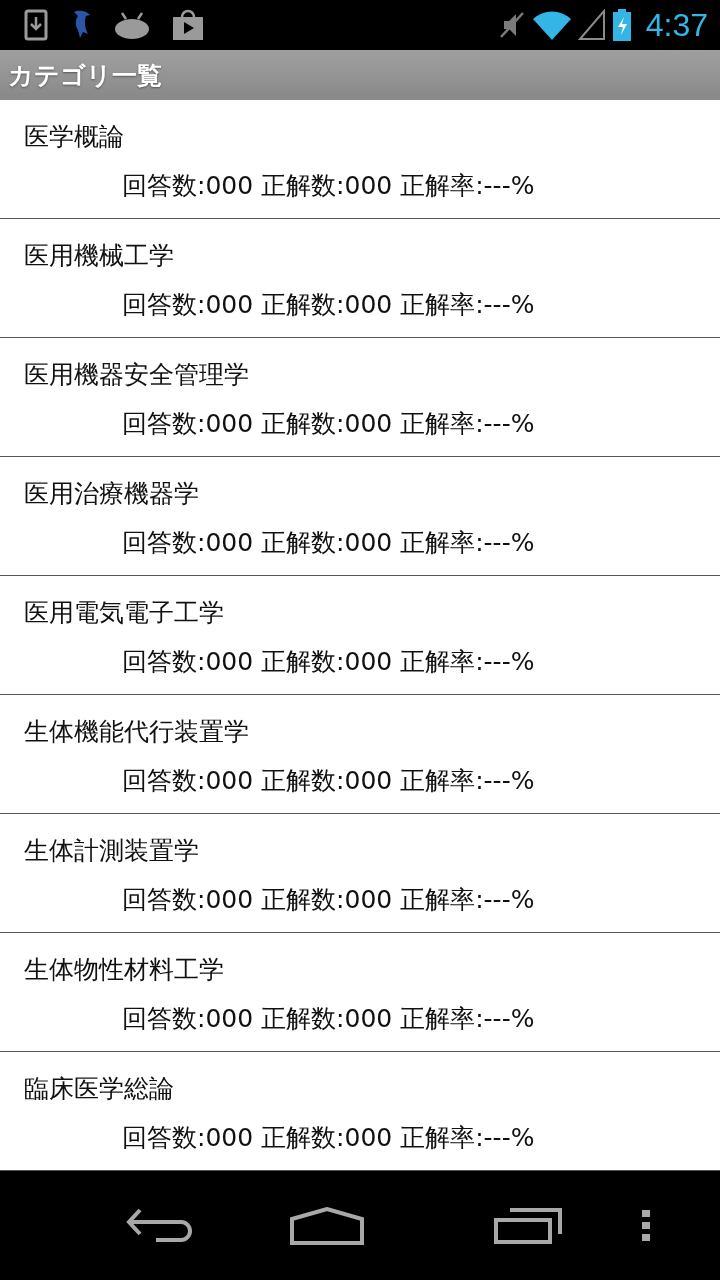 This screenshot has height=1280, width=720. I want to click on category-name: 医用電気電子工学, so click(124, 613).